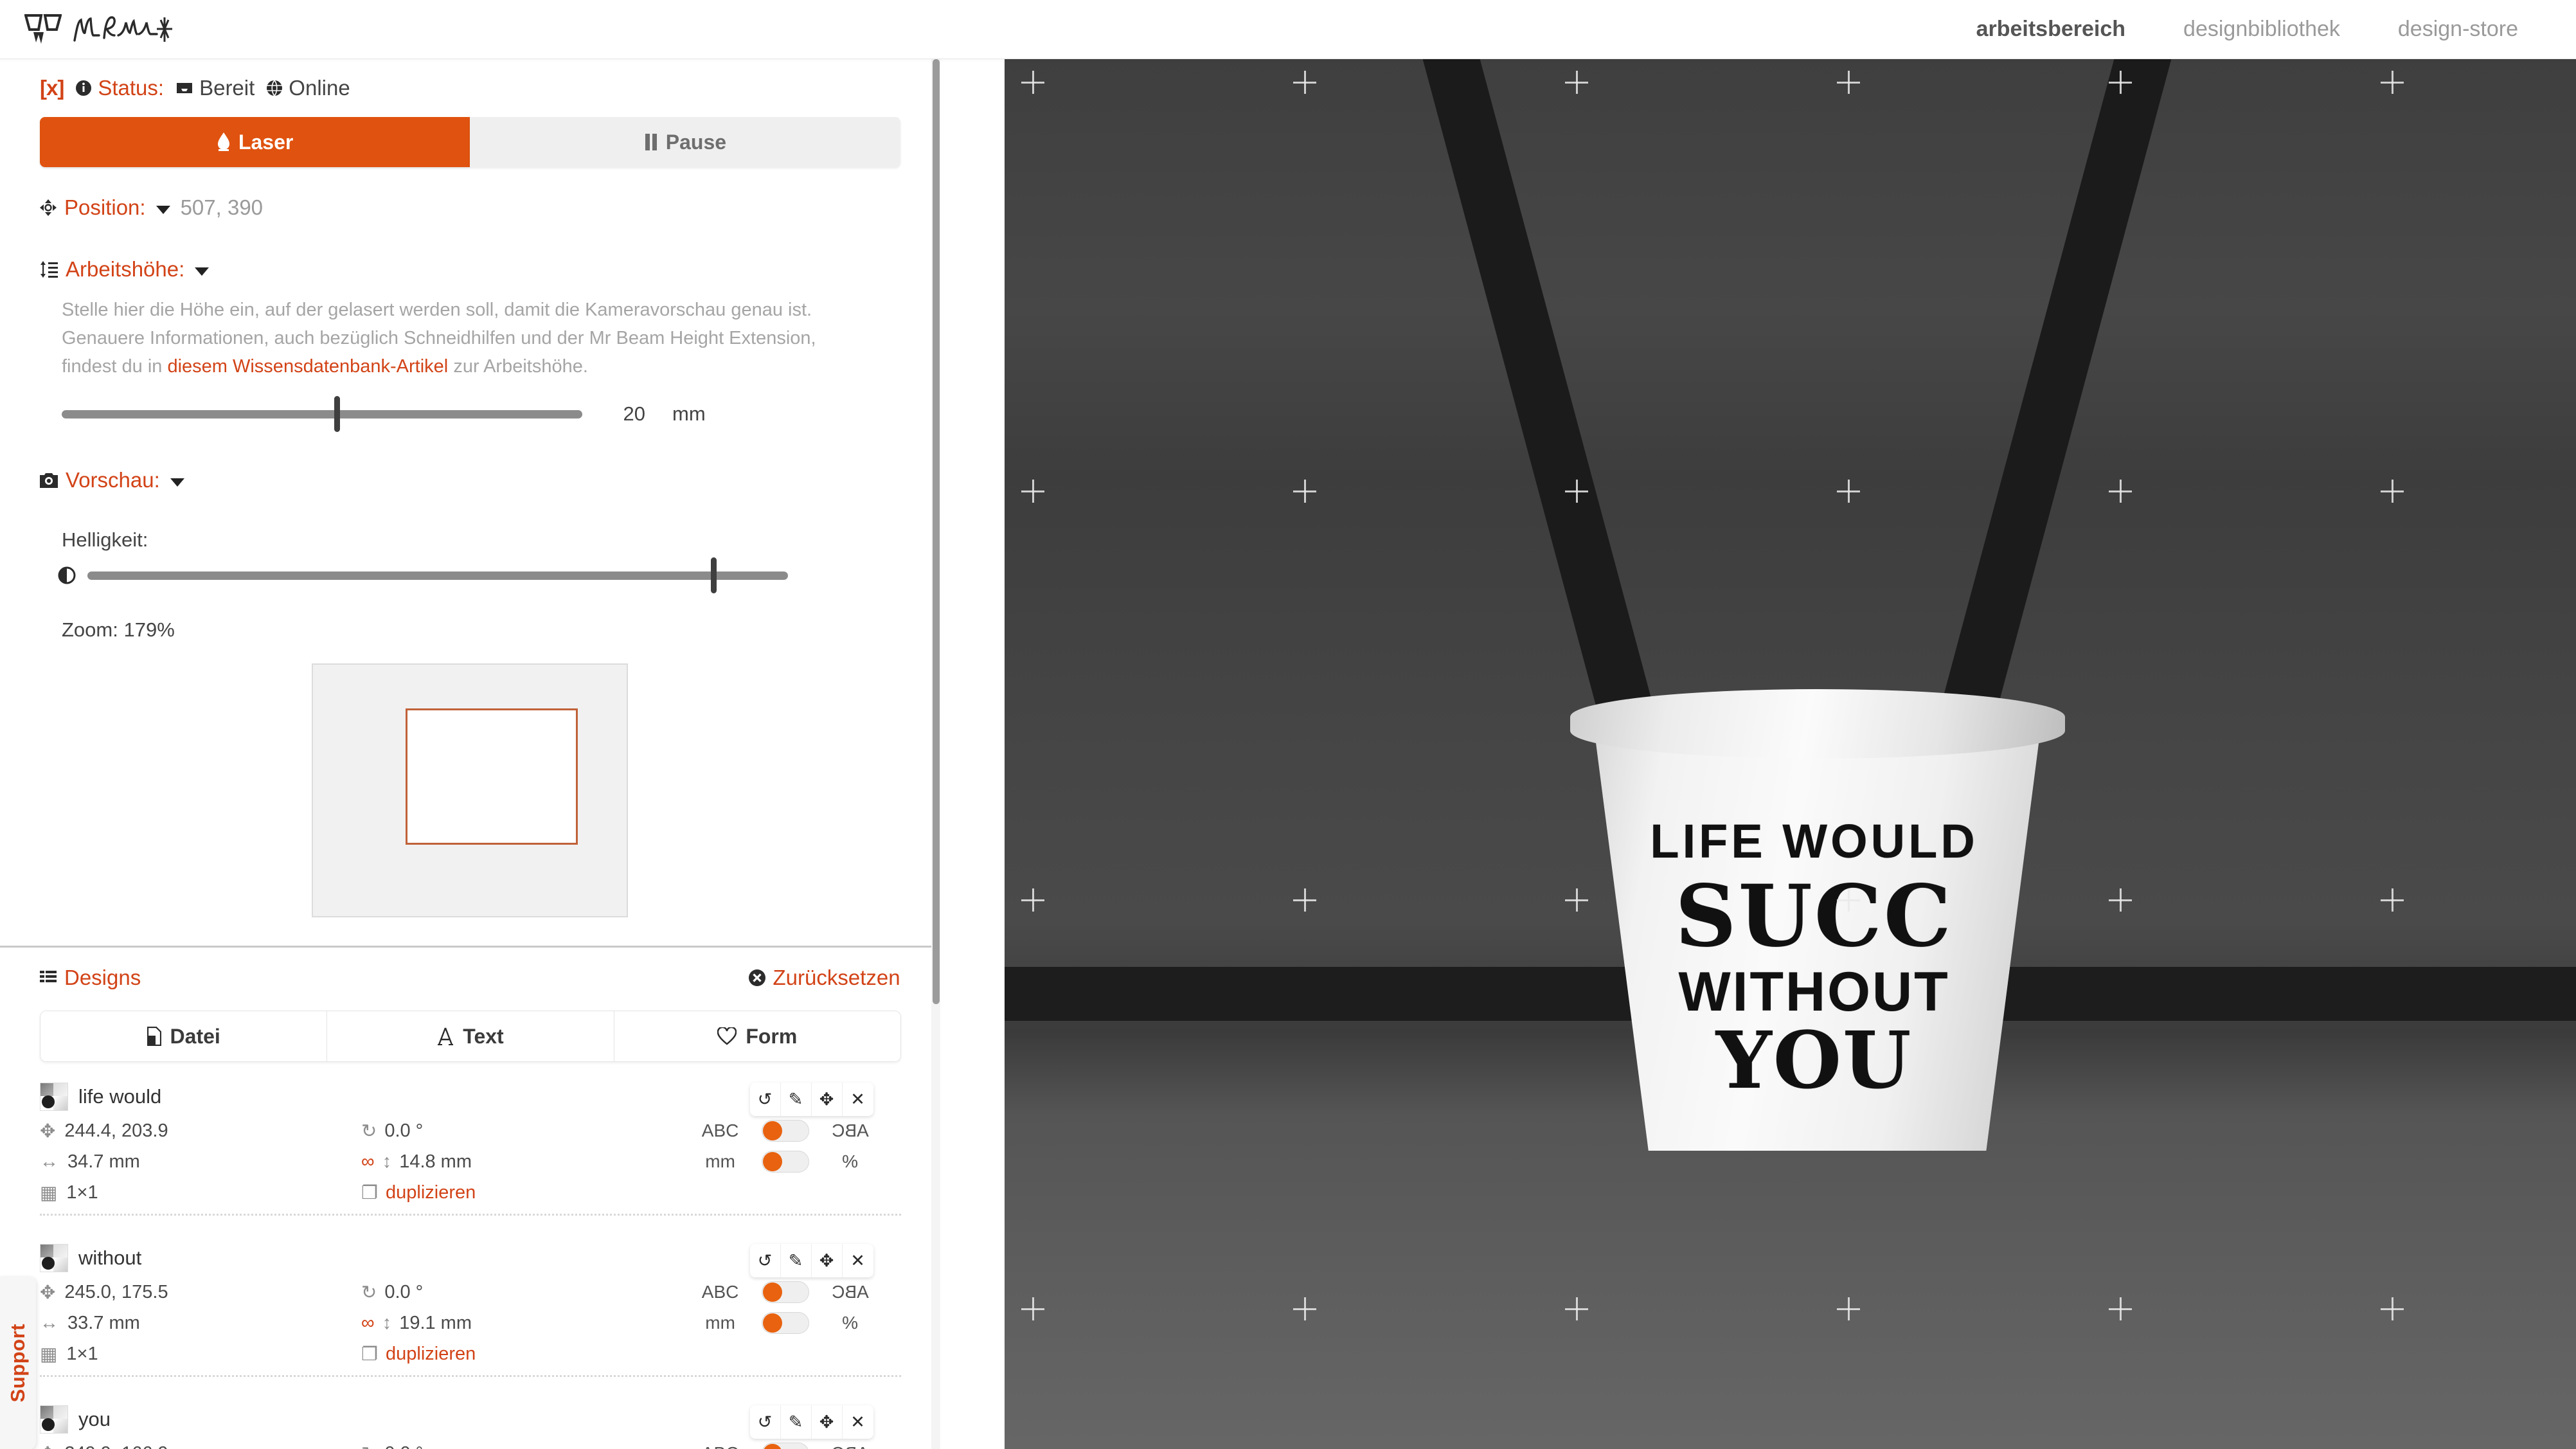 This screenshot has height=1449, width=2576. Describe the element at coordinates (437, 575) in the screenshot. I see `brightness-slider` at that location.